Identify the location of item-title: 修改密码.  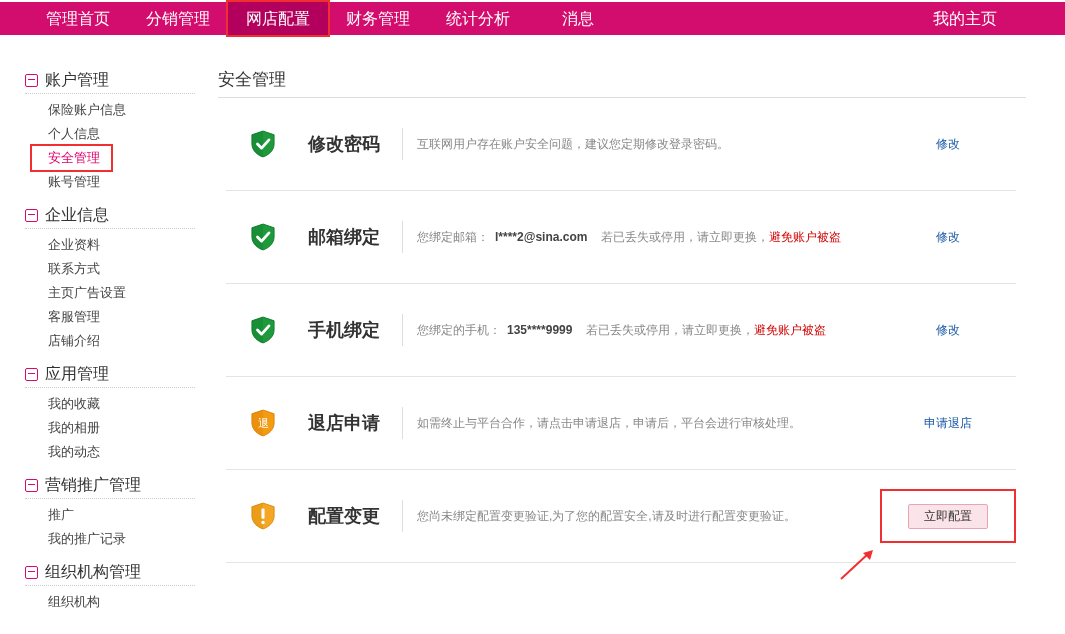
(344, 144).